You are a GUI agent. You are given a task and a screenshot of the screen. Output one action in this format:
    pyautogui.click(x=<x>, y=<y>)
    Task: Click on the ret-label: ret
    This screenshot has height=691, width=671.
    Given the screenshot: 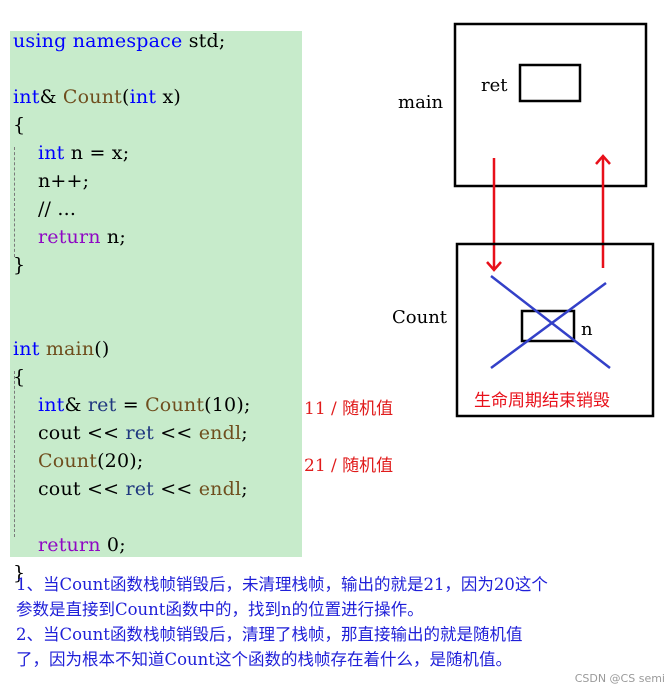 What is the action you would take?
    pyautogui.click(x=494, y=85)
    